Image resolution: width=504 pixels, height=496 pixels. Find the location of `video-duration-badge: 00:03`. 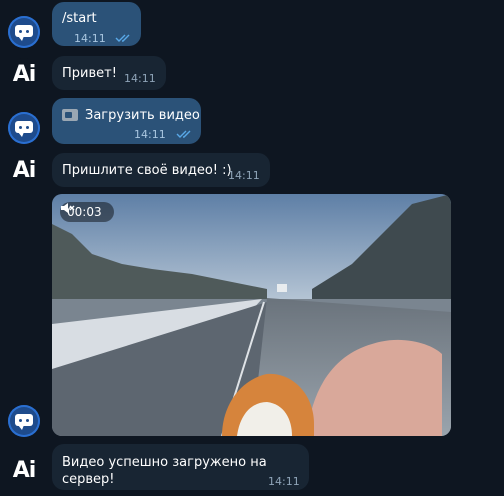

video-duration-badge: 00:03 is located at coordinates (87, 212).